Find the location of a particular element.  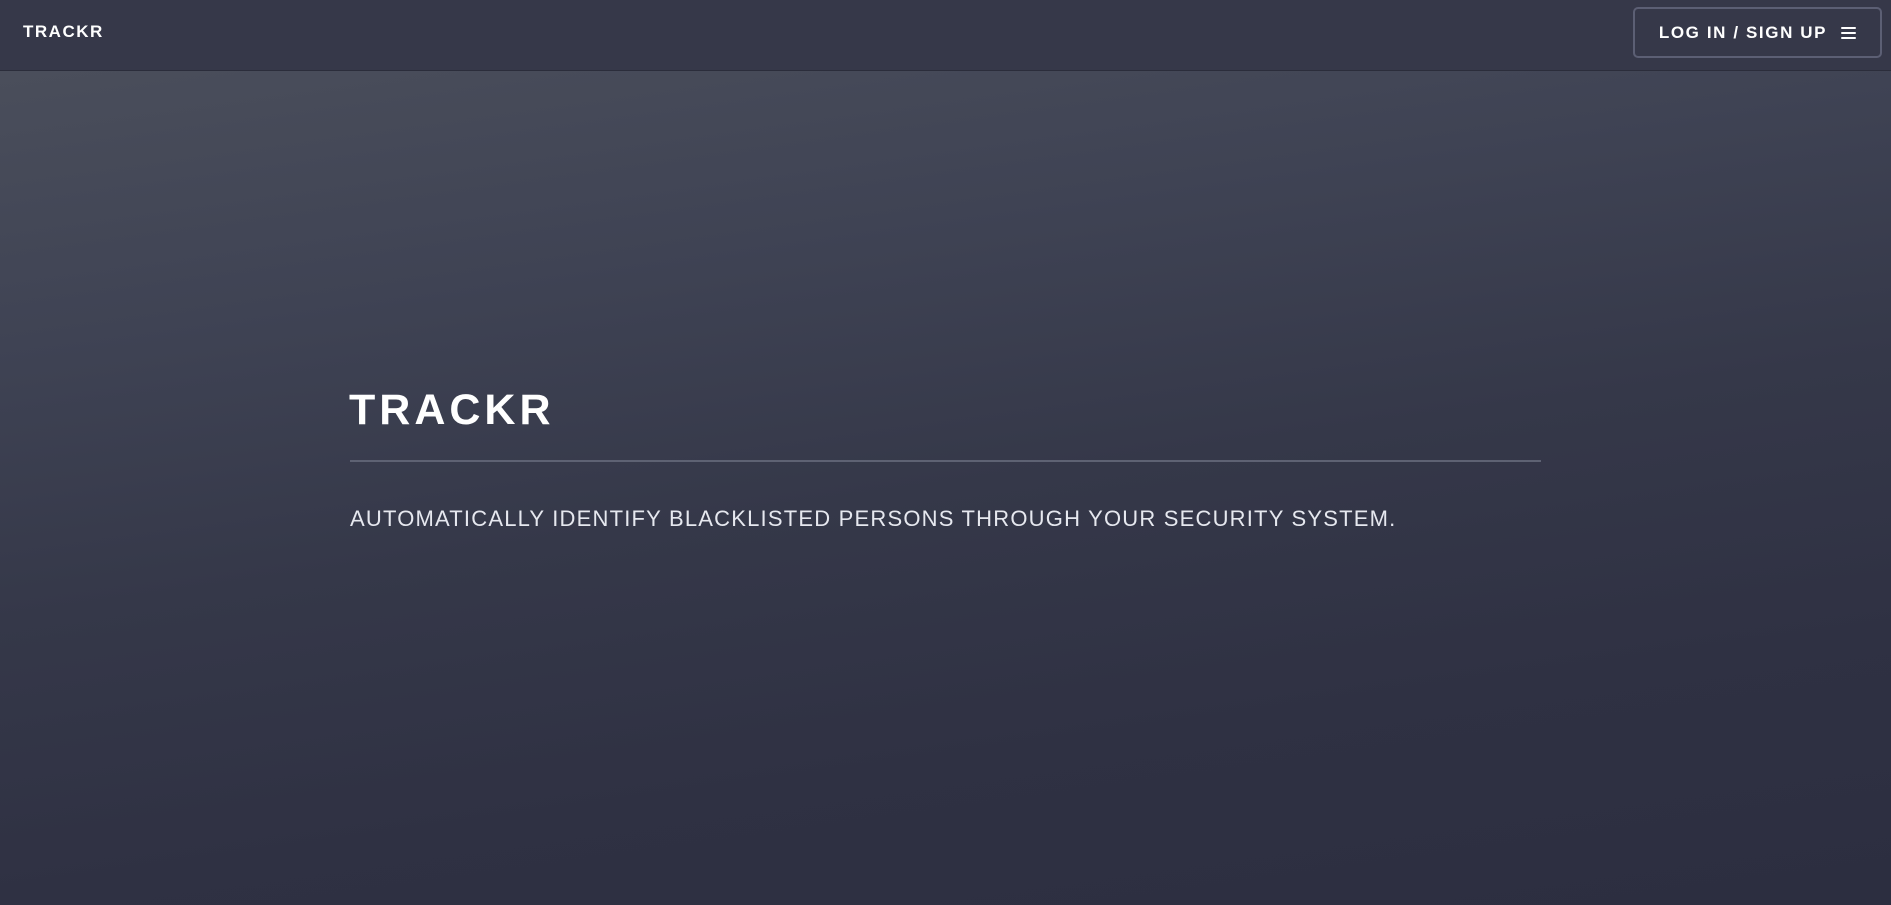

brand-link: TRACKR is located at coordinates (63, 32).